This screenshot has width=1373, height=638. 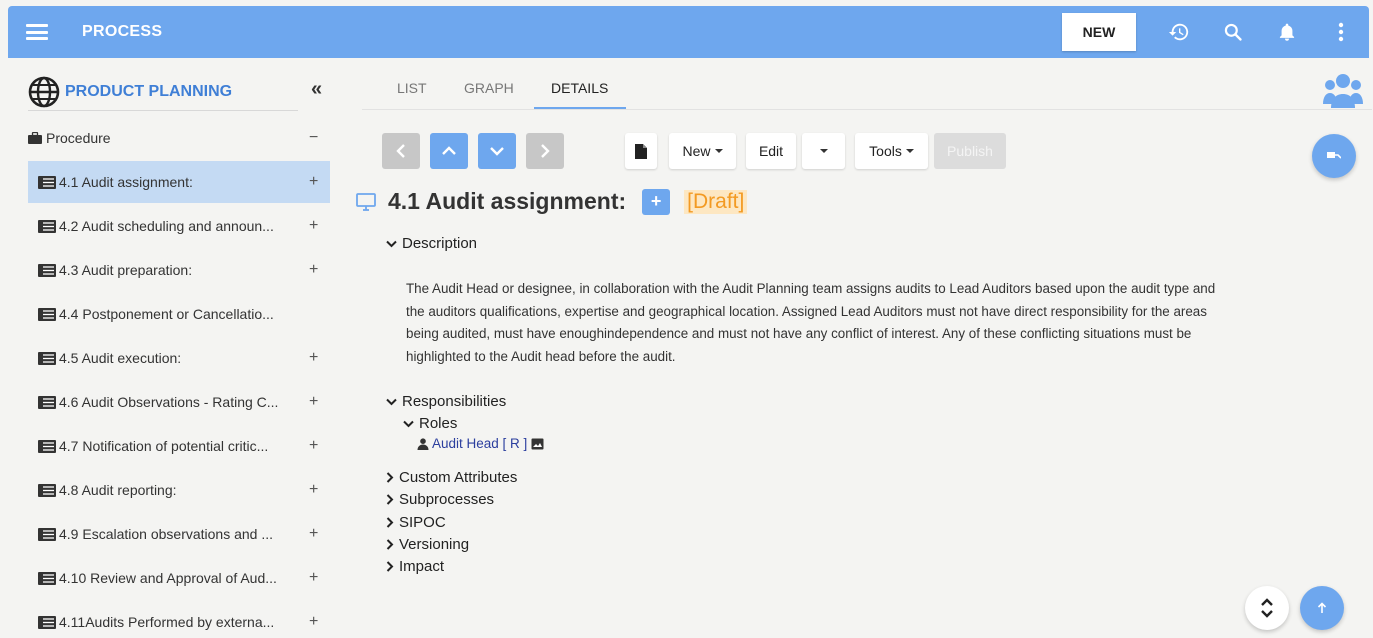 I want to click on previous-button, so click(x=401, y=151).